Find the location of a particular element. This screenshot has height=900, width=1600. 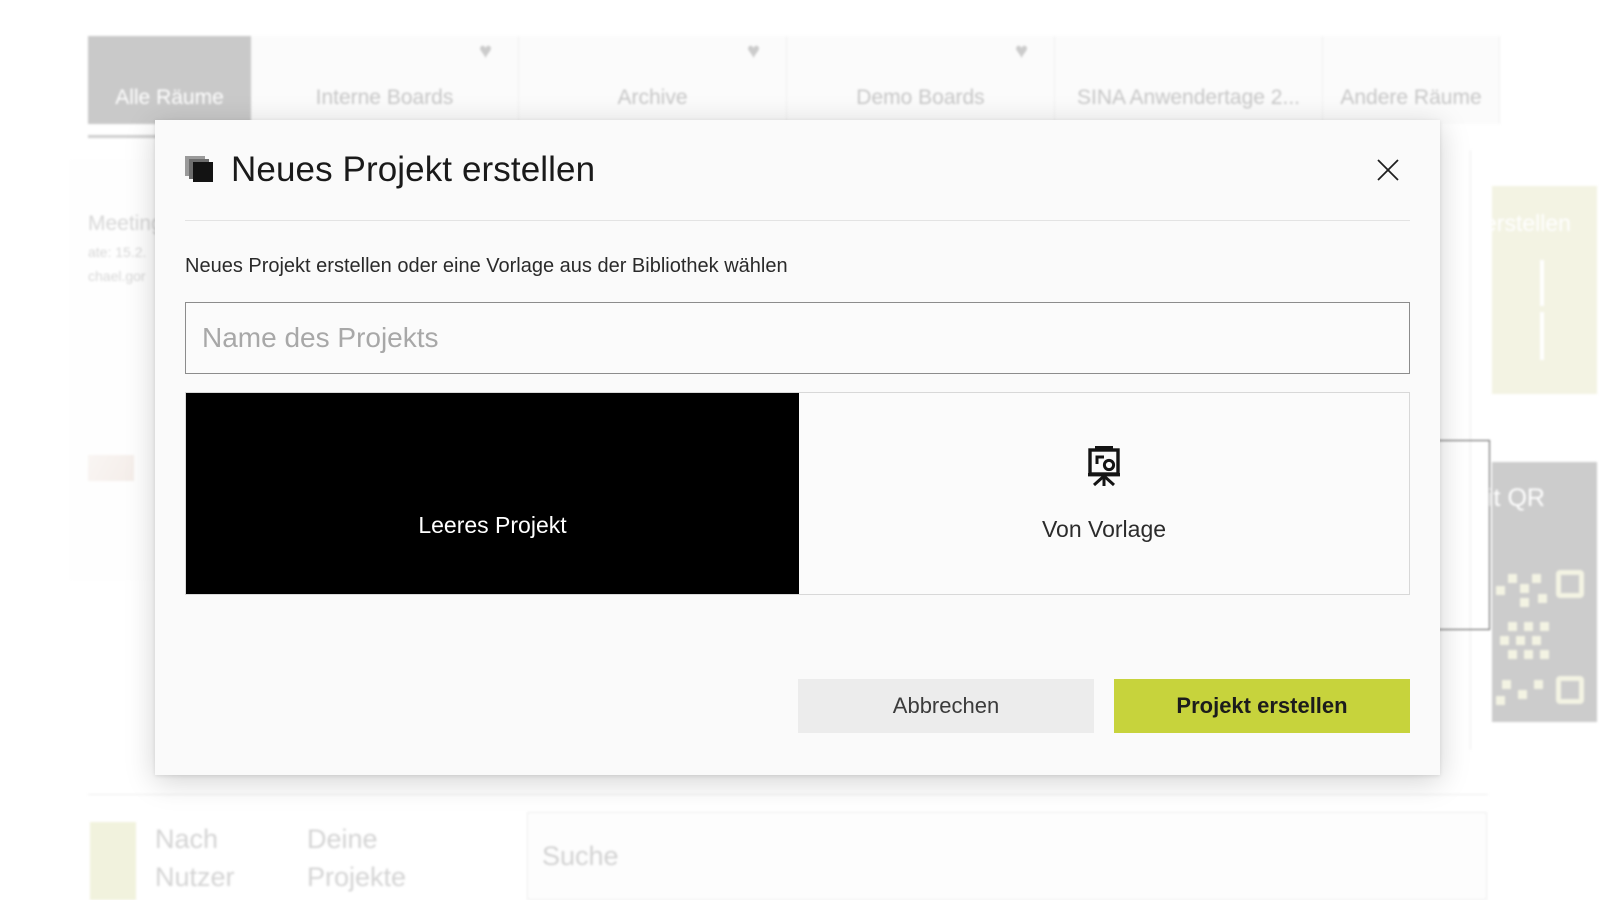

background-secondary-card is located at coordinates (1544, 353).